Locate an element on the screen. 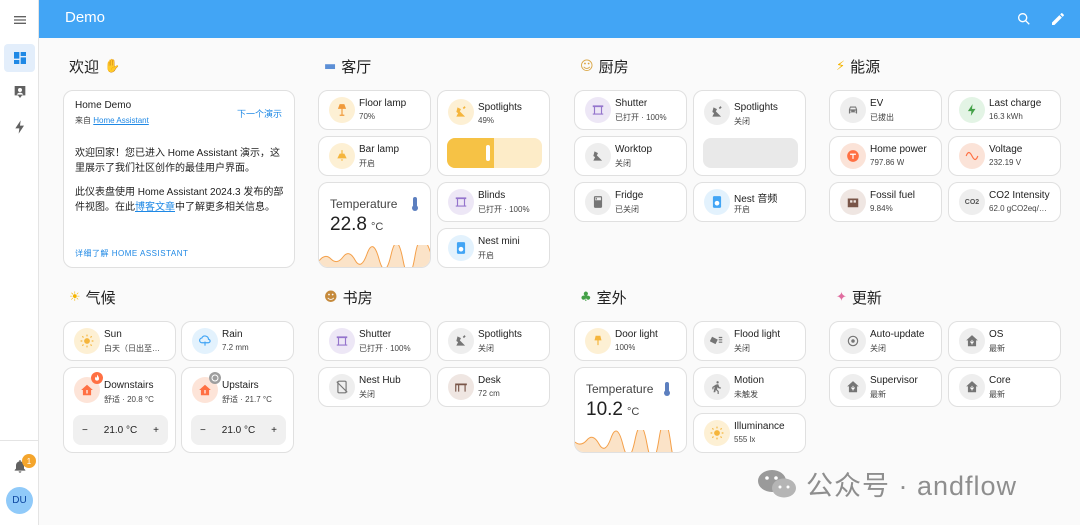 The image size is (1080, 525). tile-floor-lamp: Floor lamp 70% is located at coordinates (374, 110).